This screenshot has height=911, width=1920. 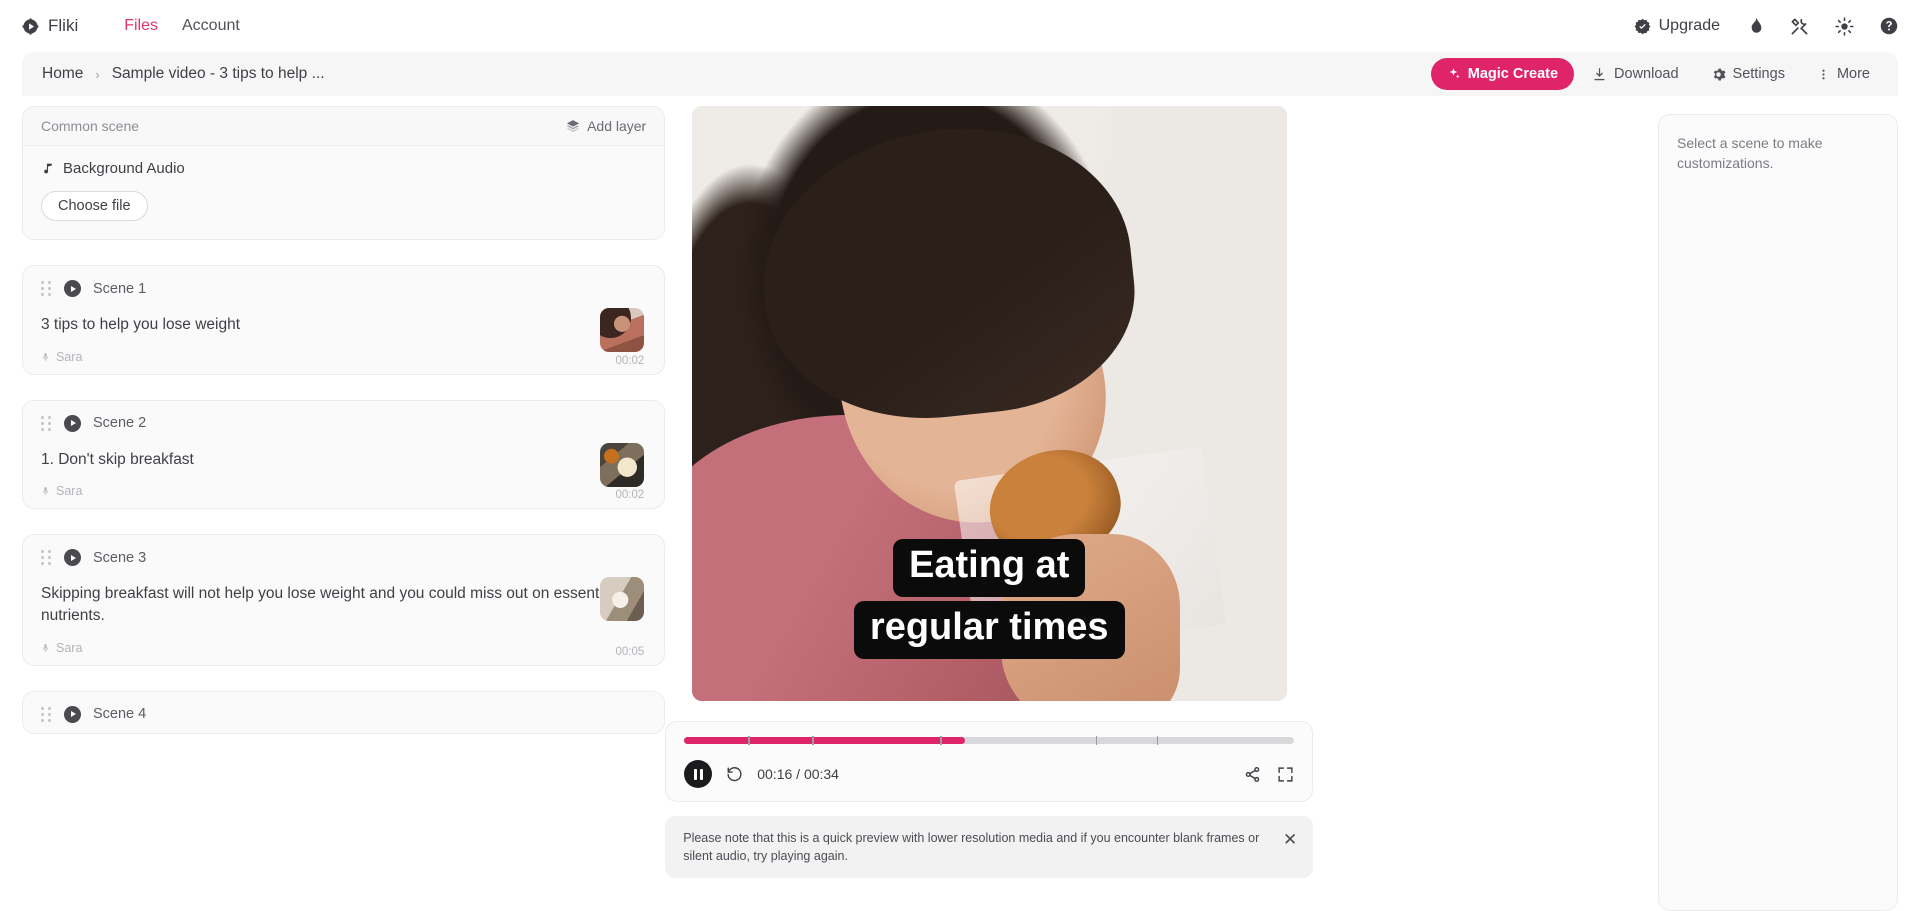 I want to click on time-display: 00:16 / 00:34, so click(x=798, y=774).